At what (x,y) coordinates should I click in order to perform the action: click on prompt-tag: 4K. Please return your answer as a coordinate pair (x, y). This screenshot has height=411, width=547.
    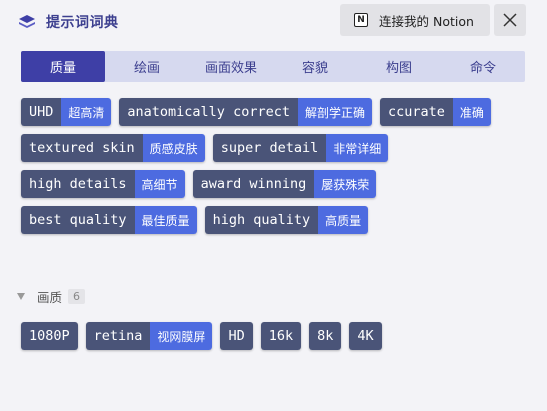
    Looking at the image, I should click on (365, 336).